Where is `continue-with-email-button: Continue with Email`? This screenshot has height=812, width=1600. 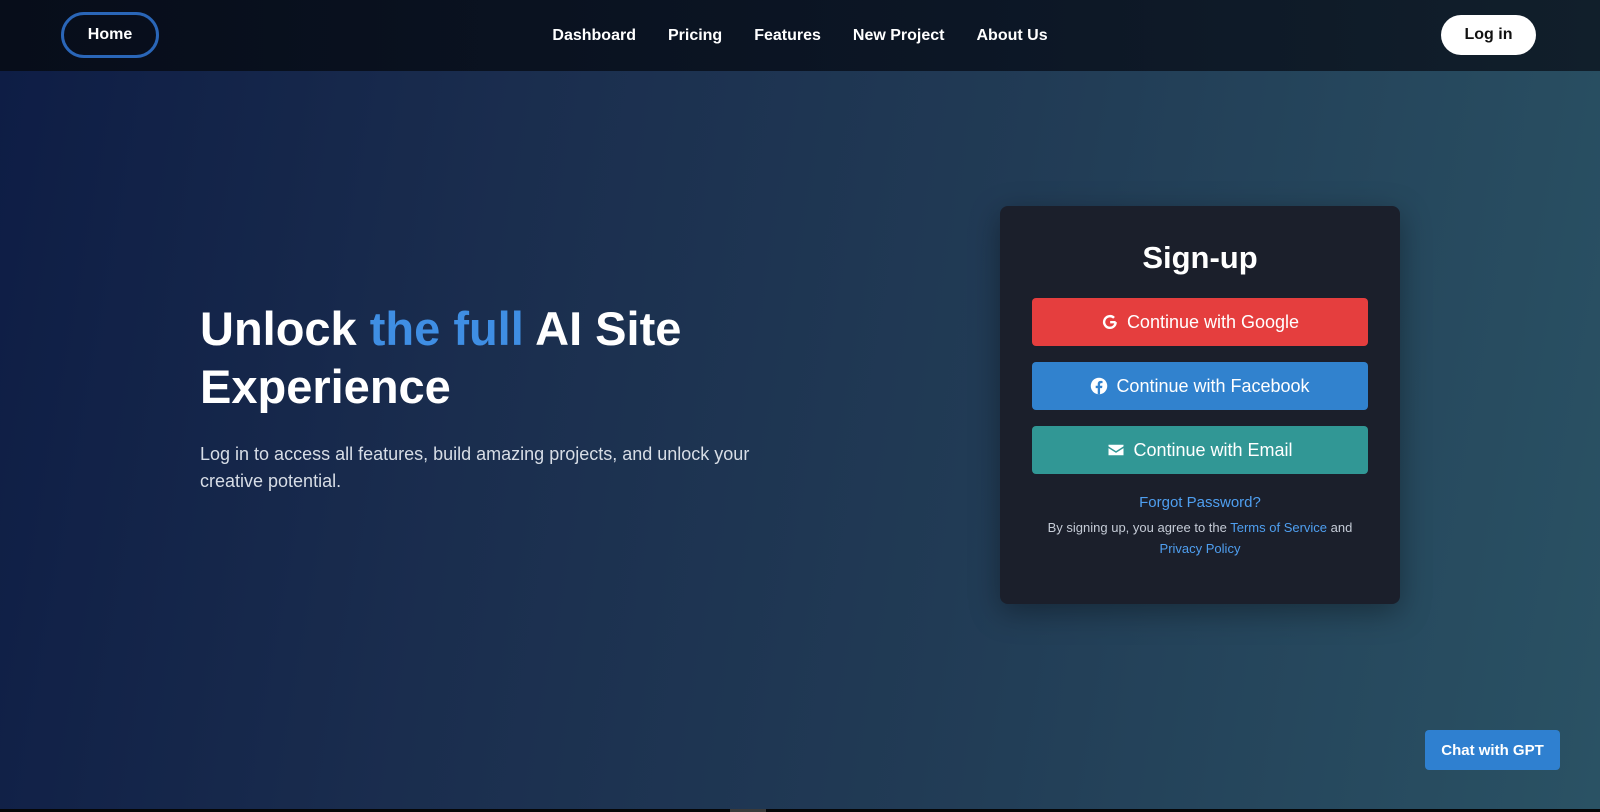 continue-with-email-button: Continue with Email is located at coordinates (1200, 450).